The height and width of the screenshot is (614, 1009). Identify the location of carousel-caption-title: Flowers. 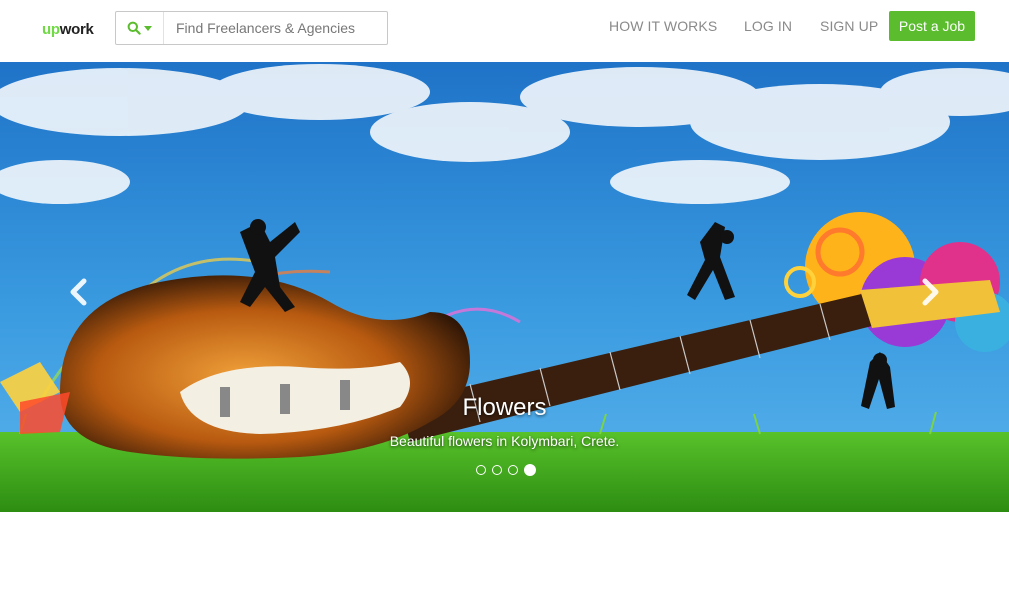
(504, 407).